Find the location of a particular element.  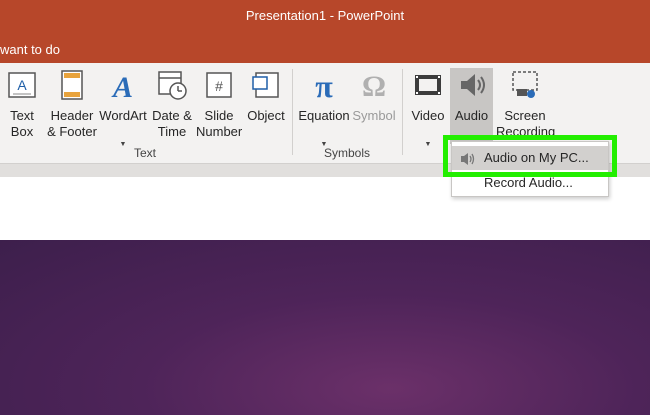

date-time-label: Date & Time is located at coordinates (172, 123).